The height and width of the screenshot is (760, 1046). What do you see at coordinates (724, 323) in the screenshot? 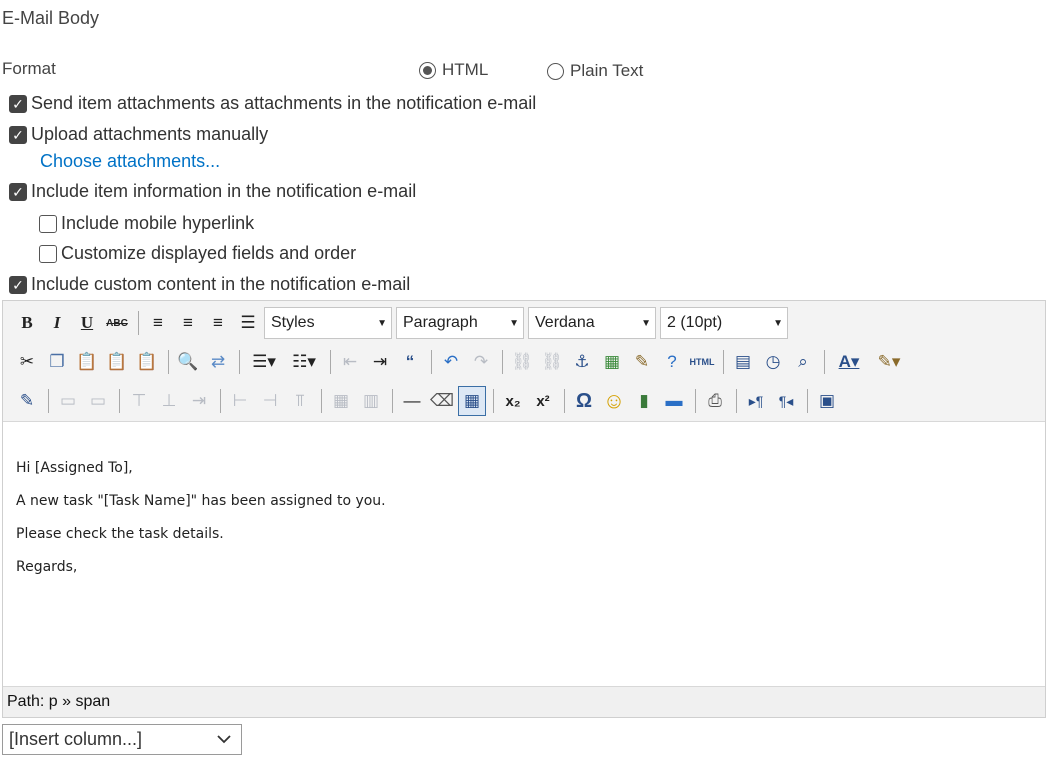
I see `font-size-dropdown: 2 (10pt) ▼` at bounding box center [724, 323].